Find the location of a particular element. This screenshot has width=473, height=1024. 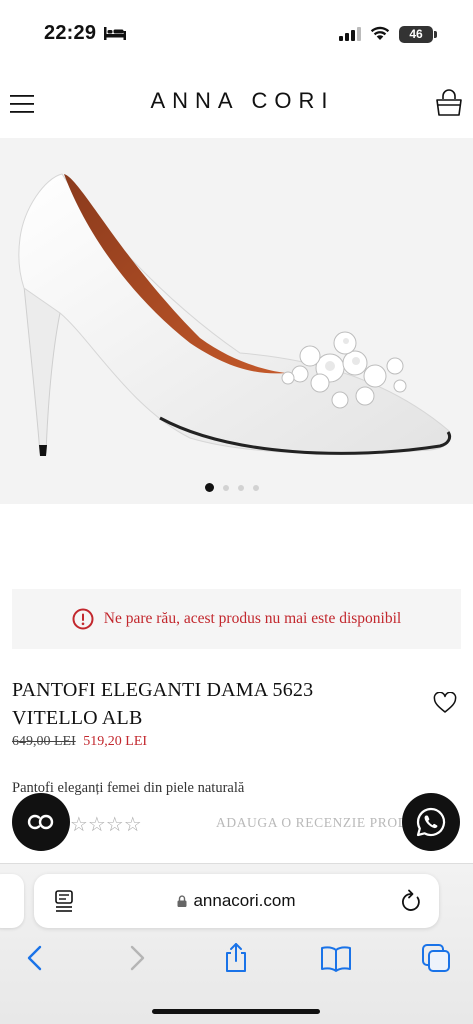

browser-nav-row is located at coordinates (236, 962).